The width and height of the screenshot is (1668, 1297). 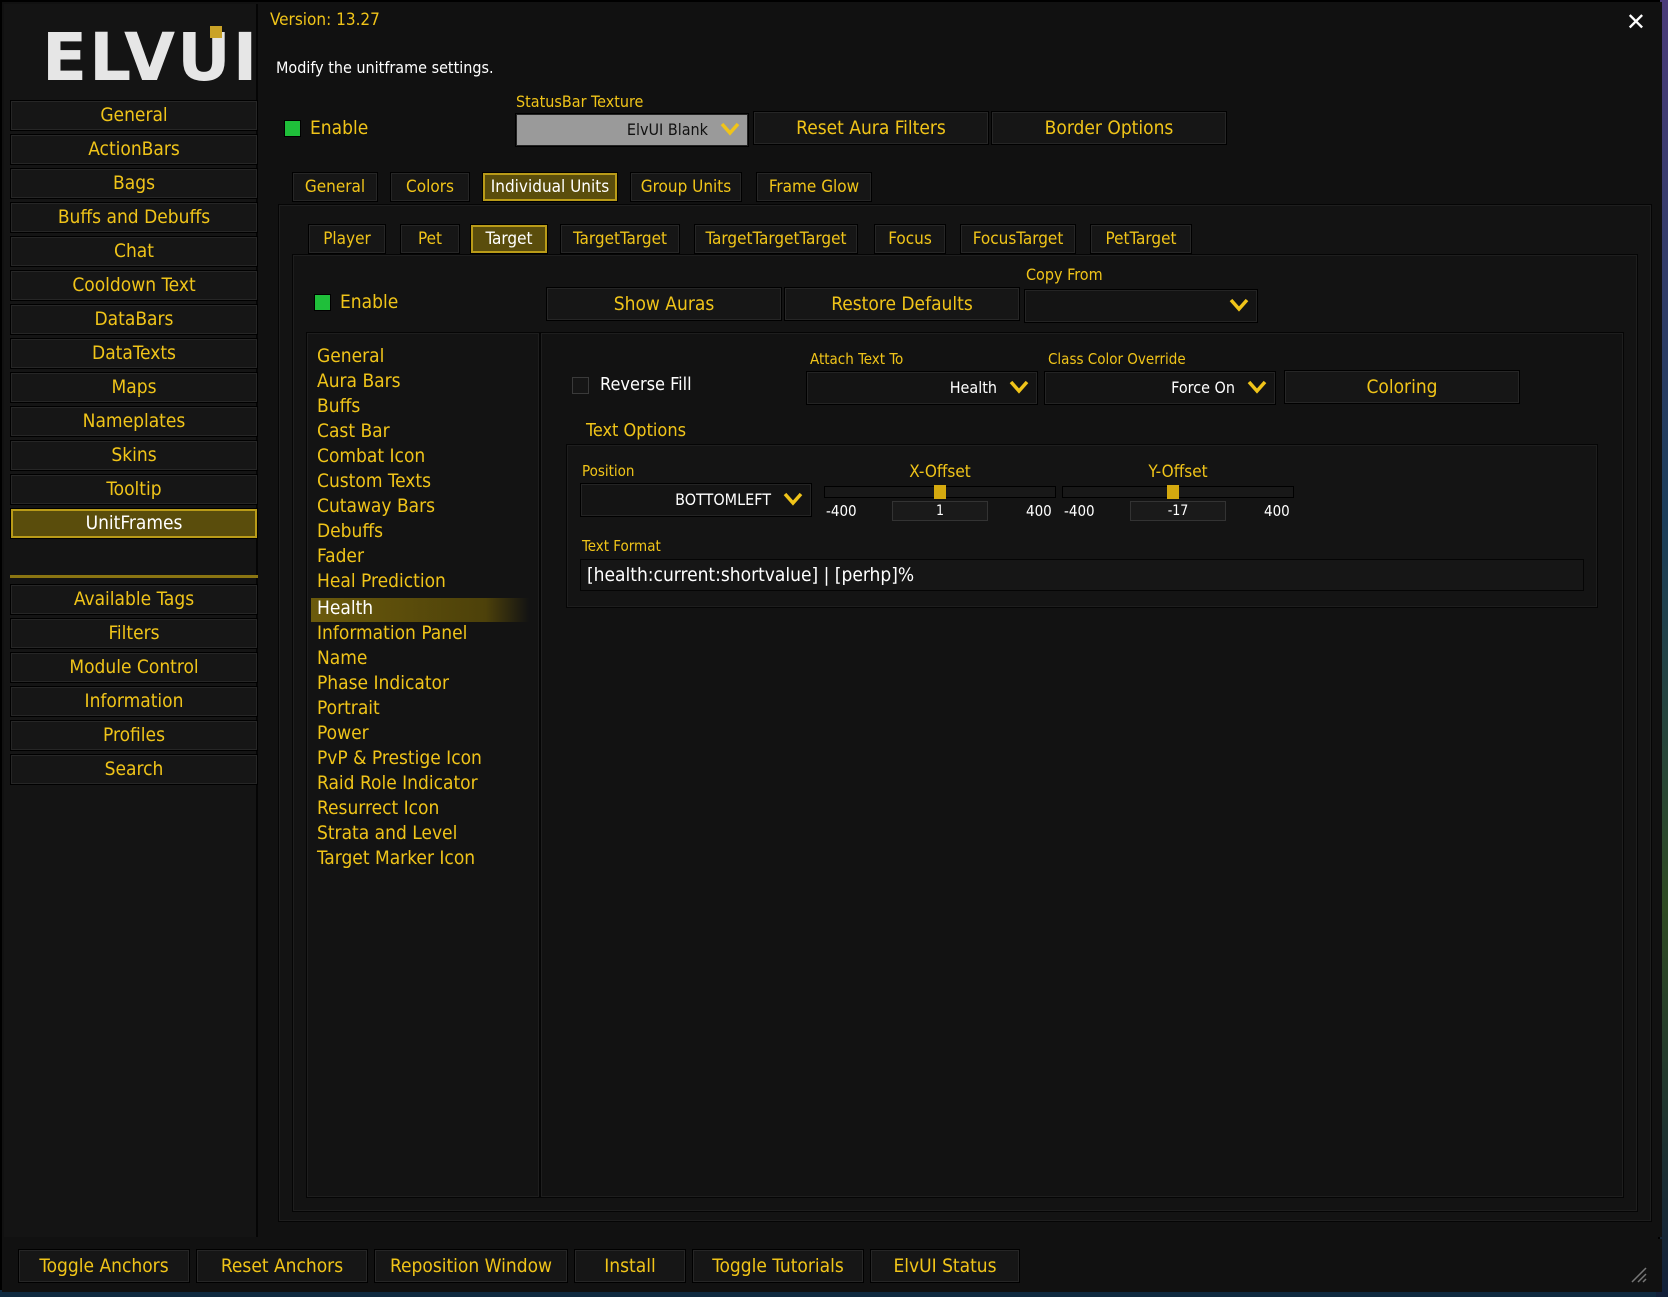 I want to click on sub-item-power: Power, so click(x=343, y=733).